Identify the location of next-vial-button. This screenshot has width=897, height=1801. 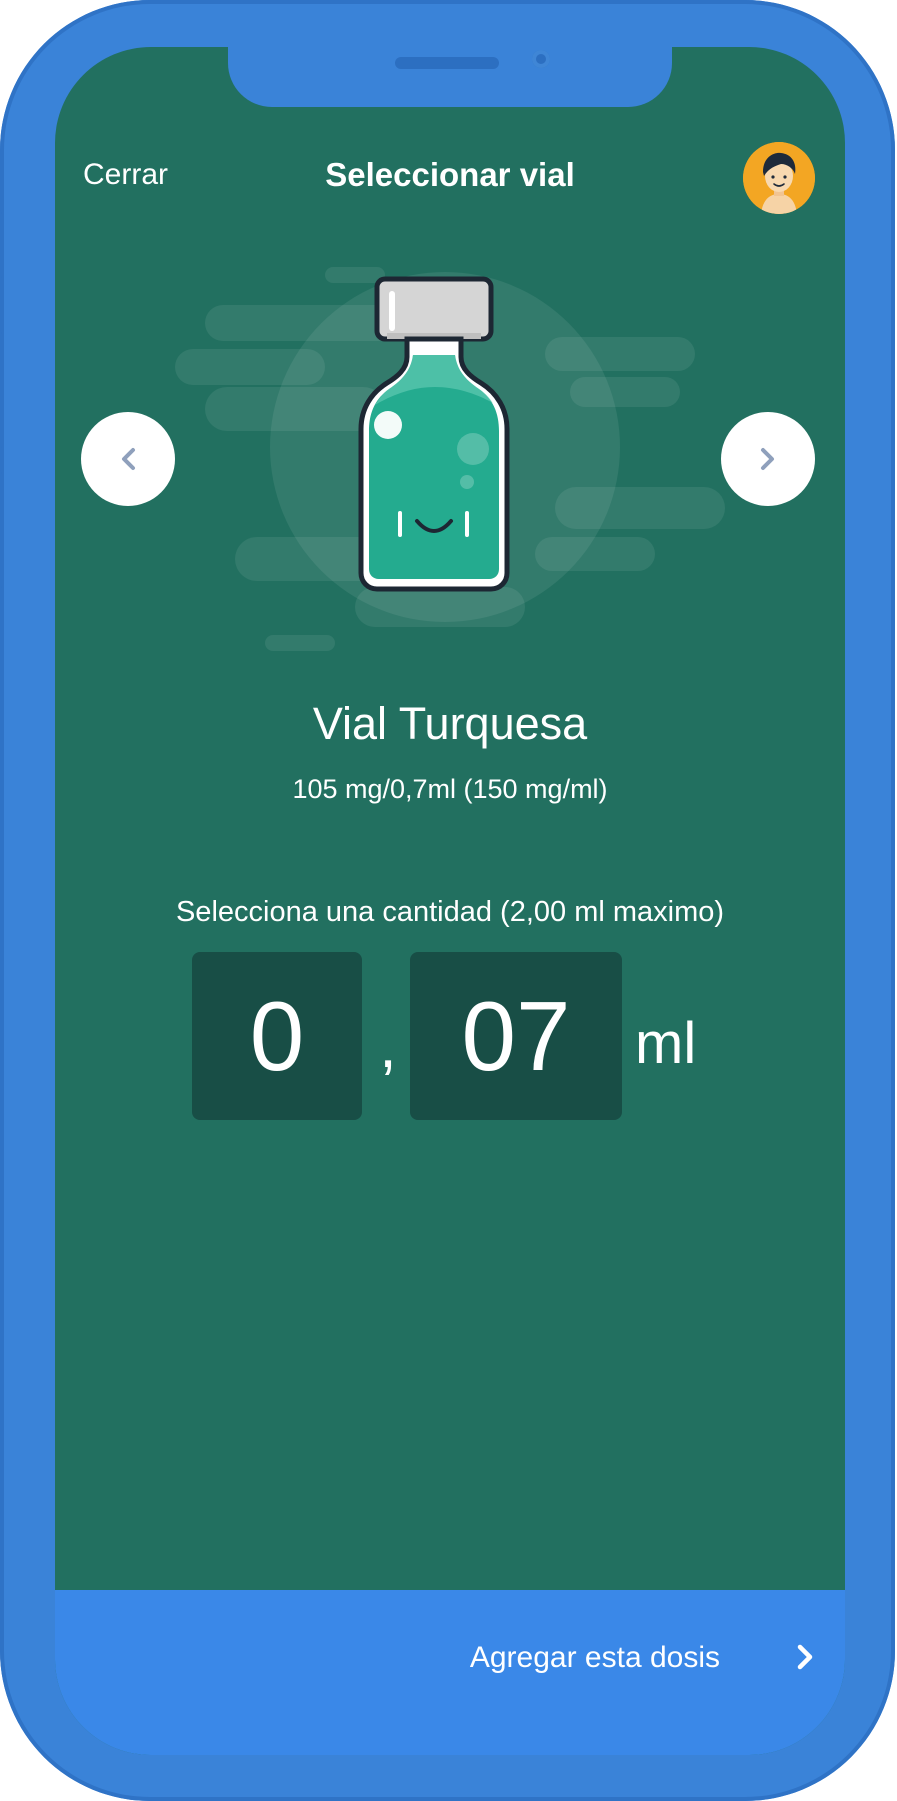
(768, 459).